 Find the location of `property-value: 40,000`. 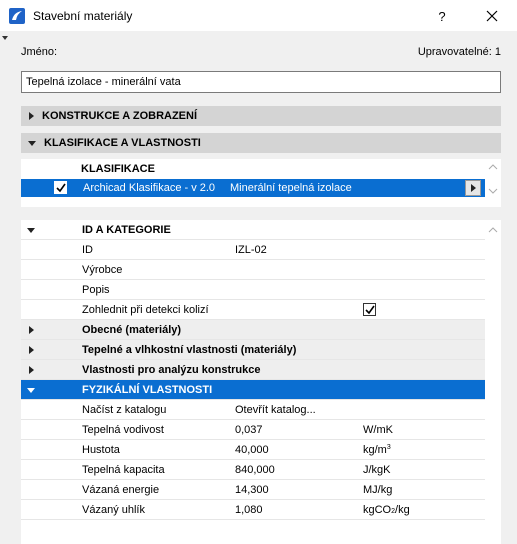

property-value: 40,000 is located at coordinates (252, 450).